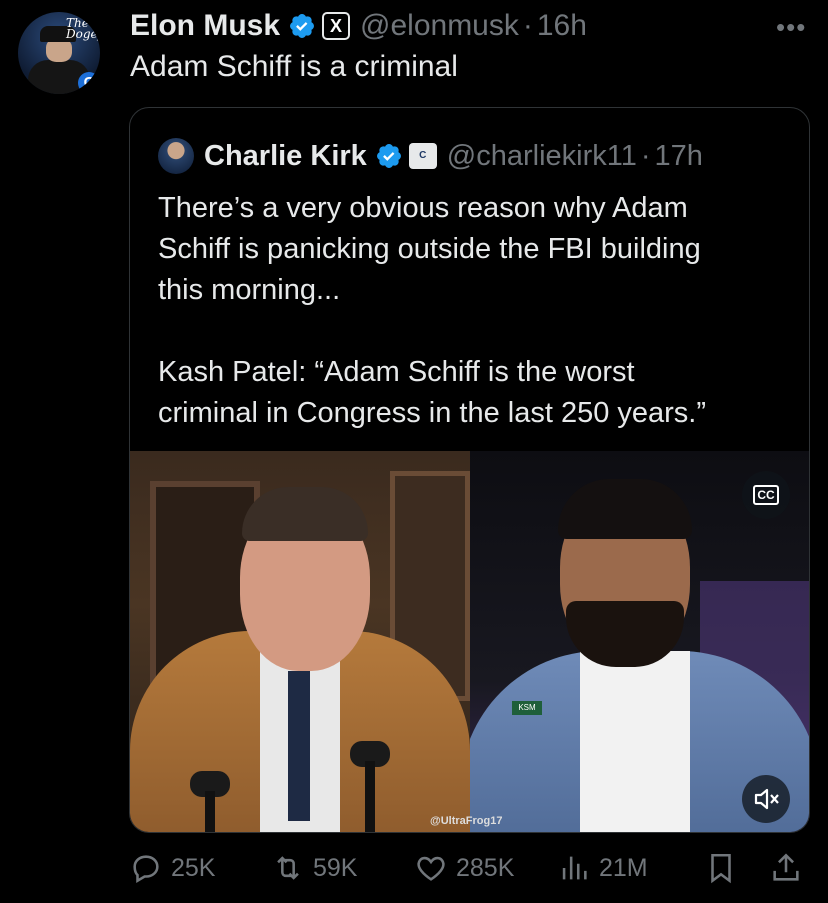 This screenshot has width=828, height=903. Describe the element at coordinates (299, 746) in the screenshot. I see `tie-shape` at that location.